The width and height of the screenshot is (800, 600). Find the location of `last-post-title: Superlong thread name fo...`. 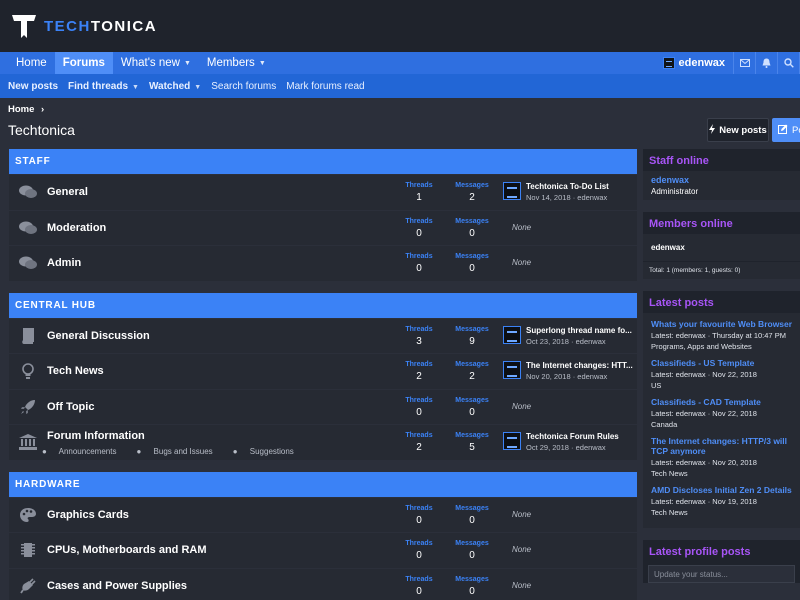

last-post-title: Superlong thread name fo... is located at coordinates (580, 330).